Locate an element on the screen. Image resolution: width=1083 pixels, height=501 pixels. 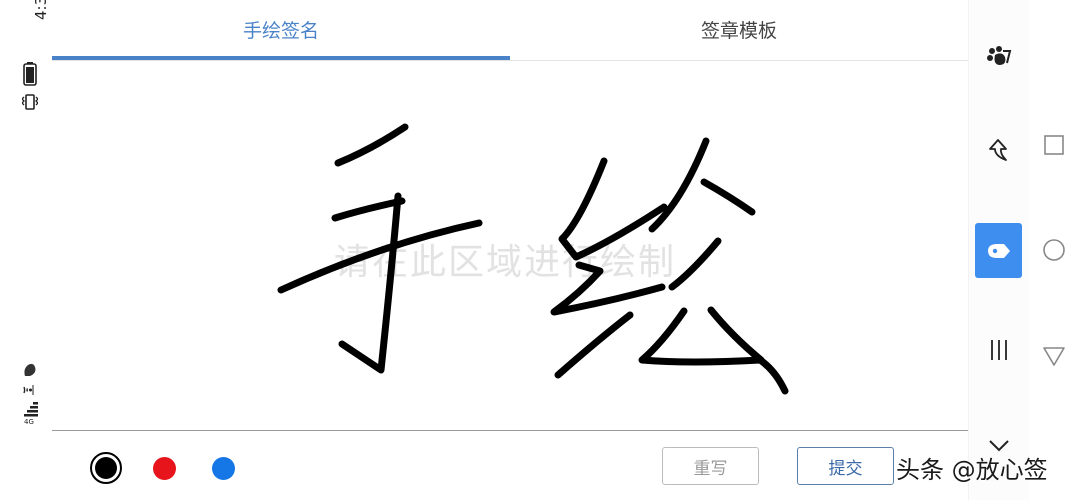
pointer-icon is located at coordinates (998, 250).